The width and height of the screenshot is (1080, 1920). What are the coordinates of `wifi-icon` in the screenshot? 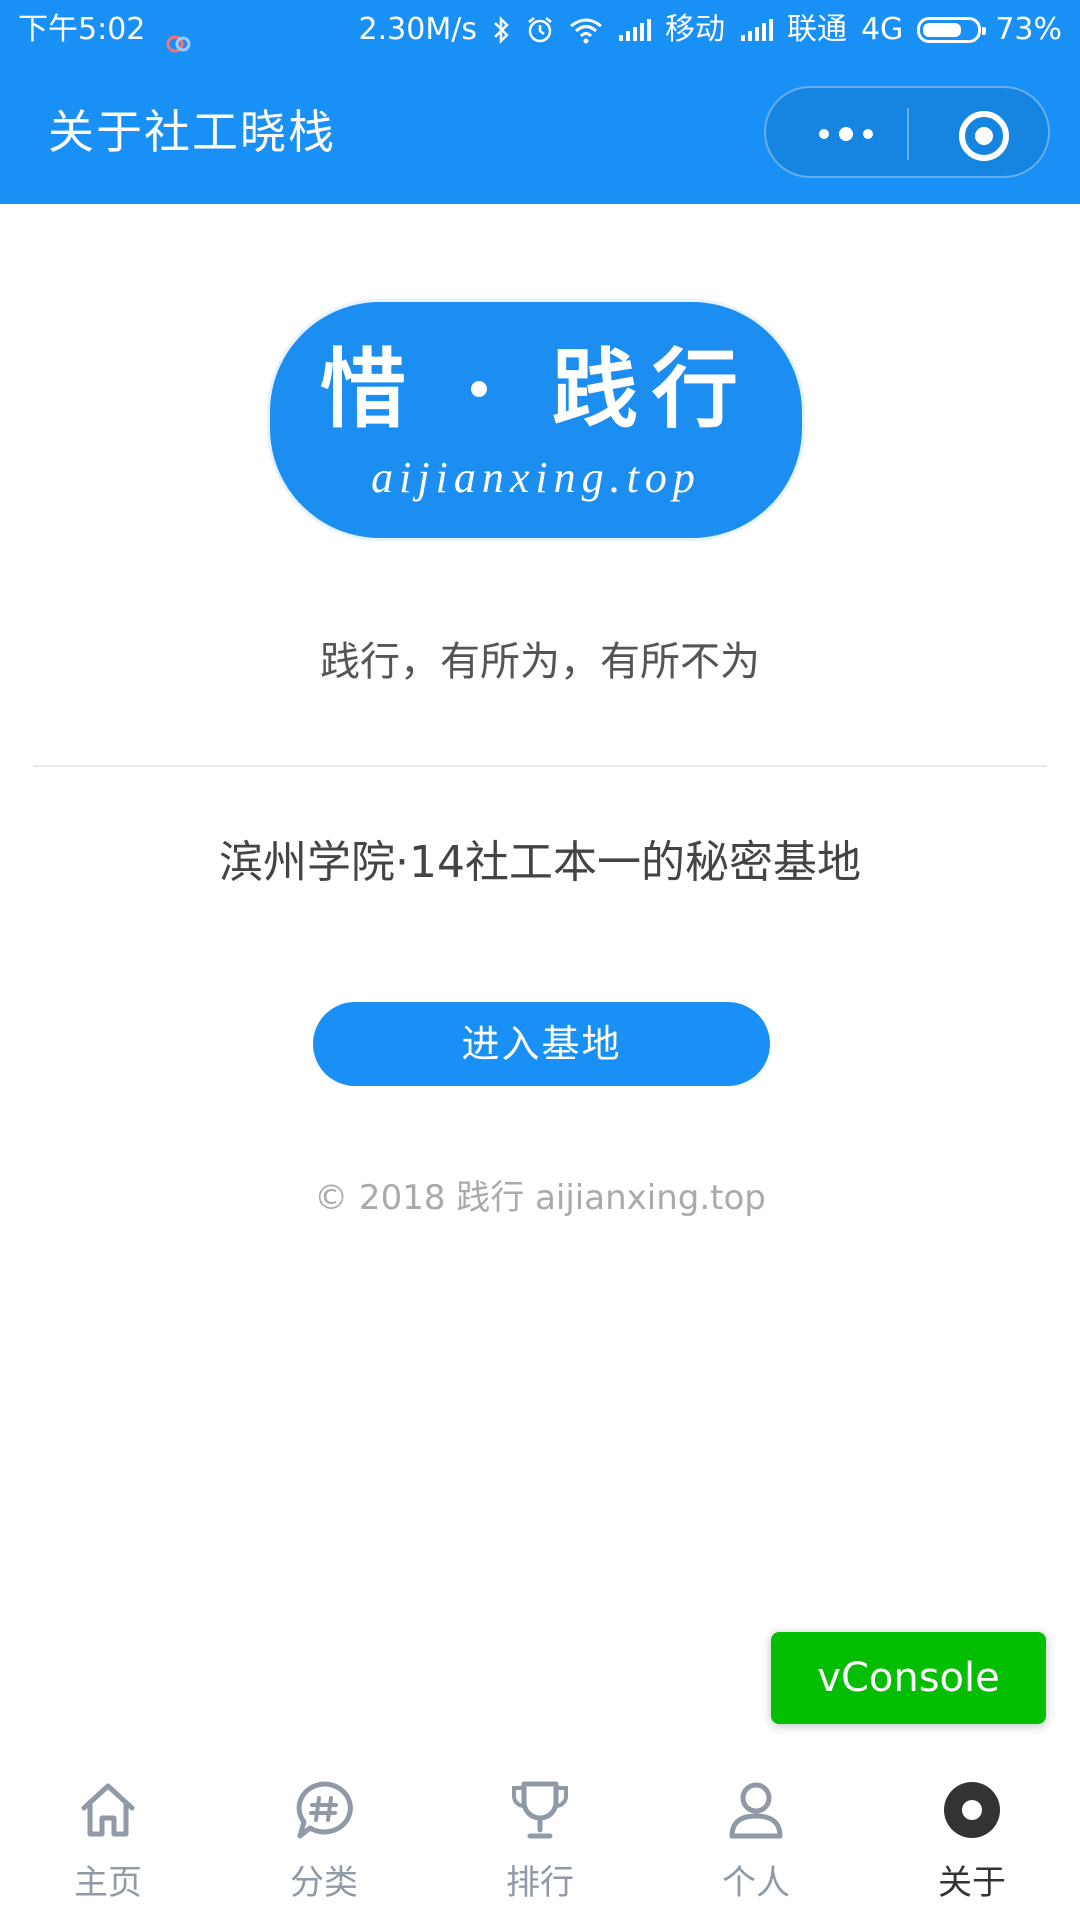 It's located at (586, 30).